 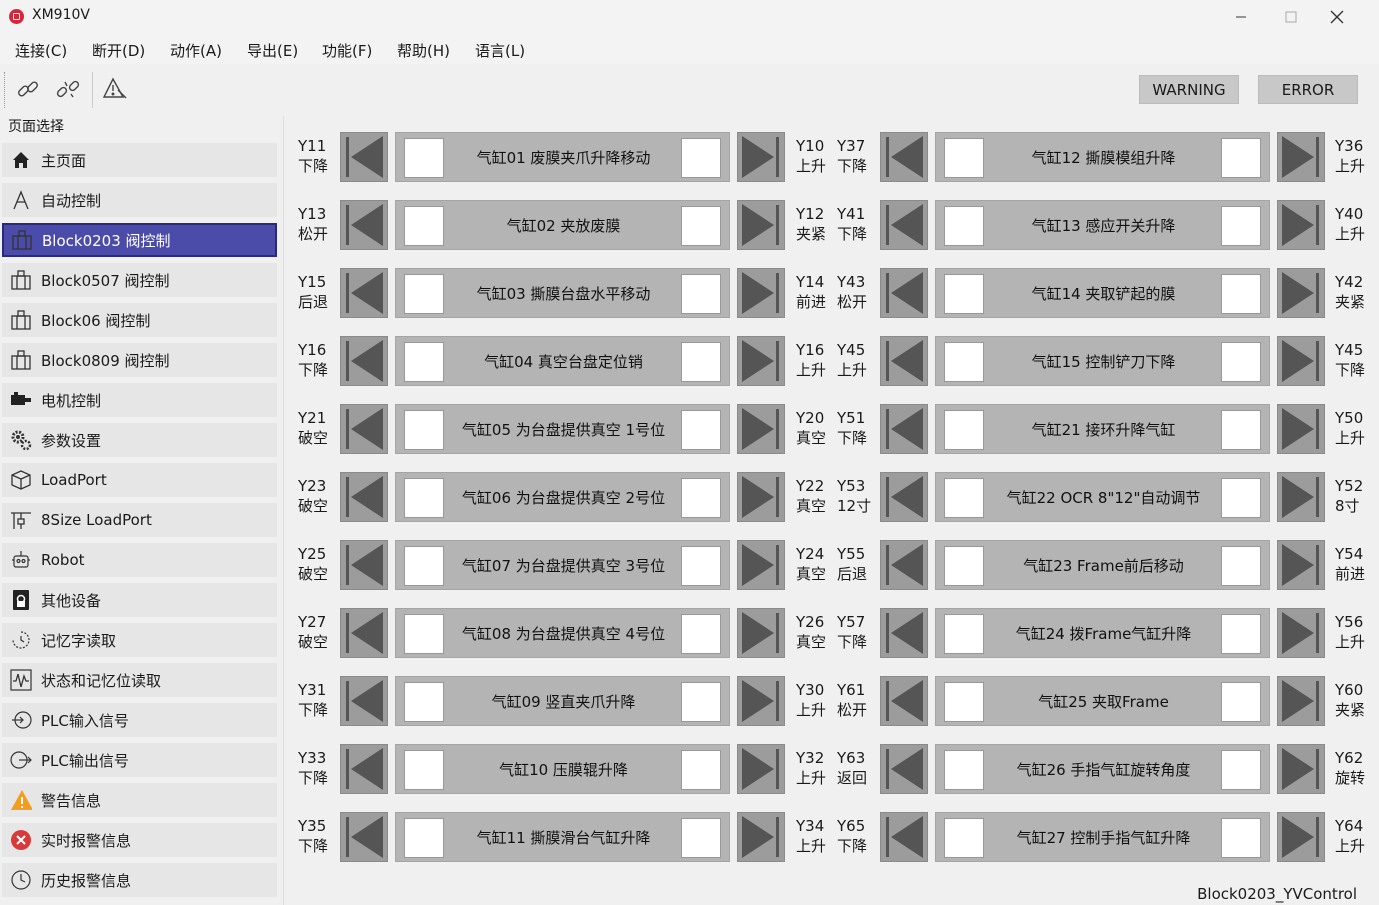 What do you see at coordinates (1355, 768) in the screenshot?
I see `right-port-label: Y62 旋转` at bounding box center [1355, 768].